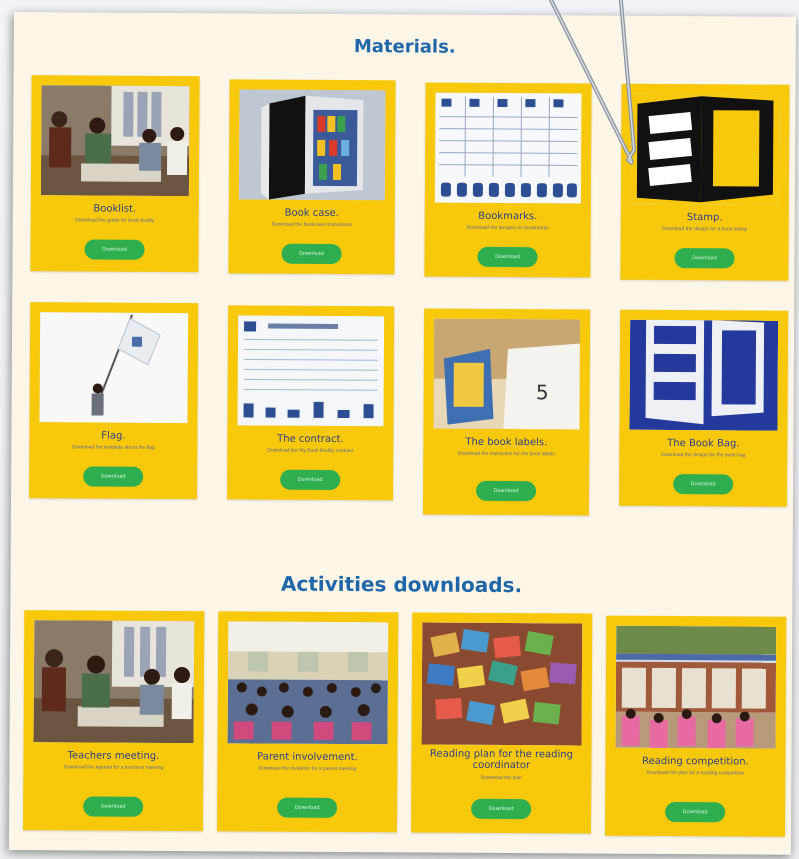 The width and height of the screenshot is (799, 859). I want to click on card-description: Download the bookcase instructions, so click(311, 225).